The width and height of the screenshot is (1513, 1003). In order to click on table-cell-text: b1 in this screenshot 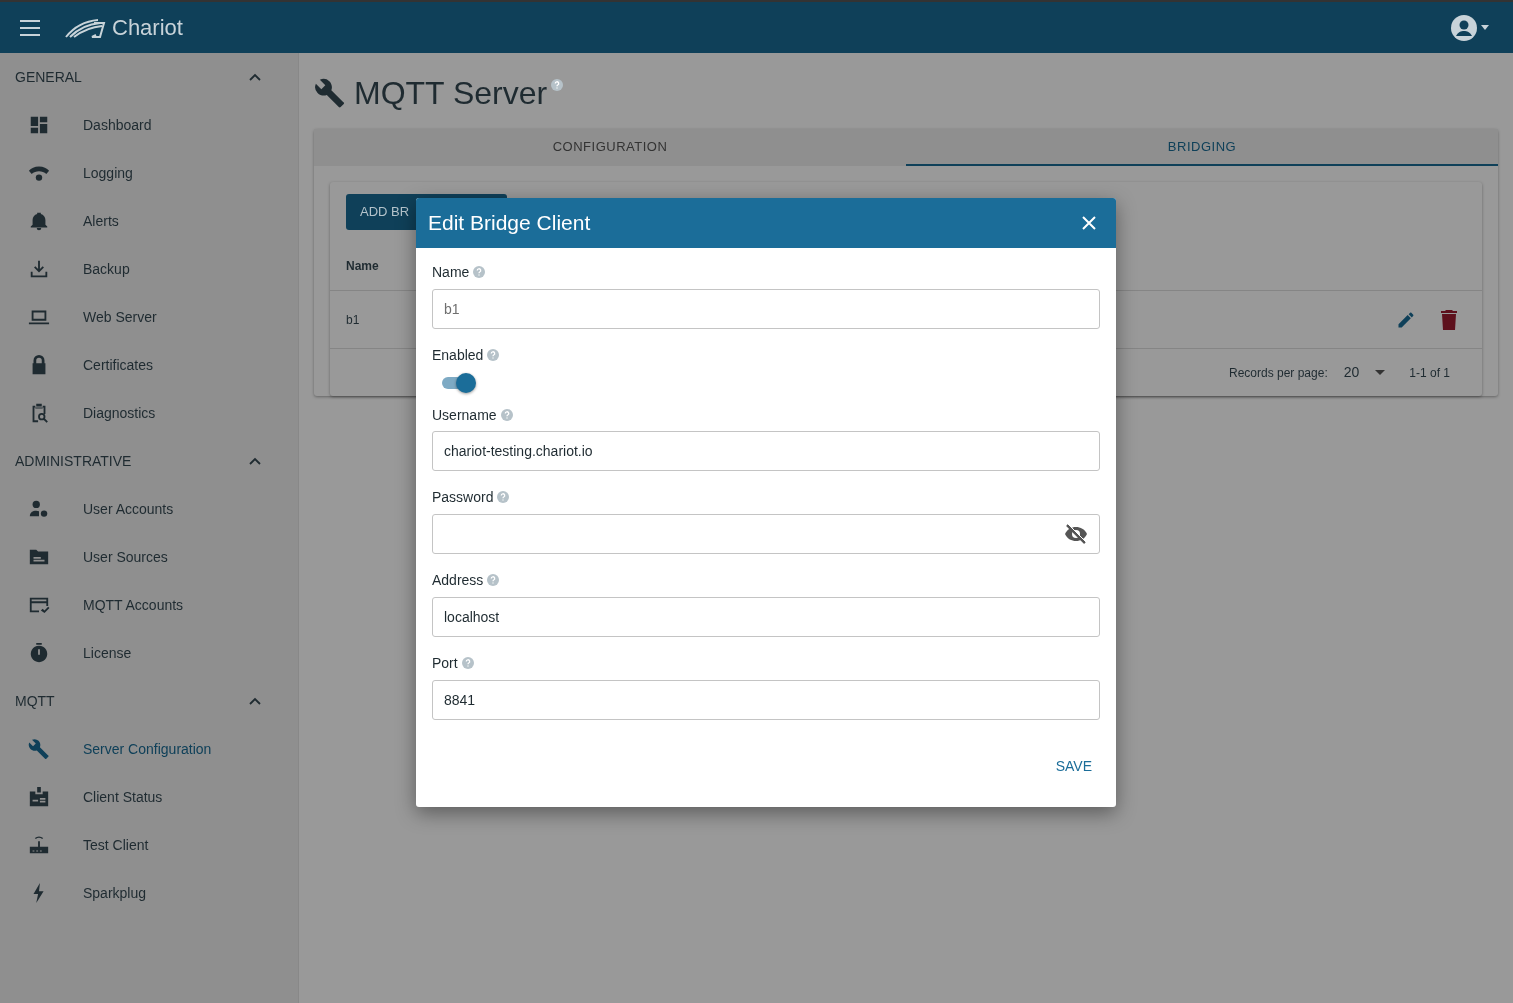, I will do `click(353, 320)`.